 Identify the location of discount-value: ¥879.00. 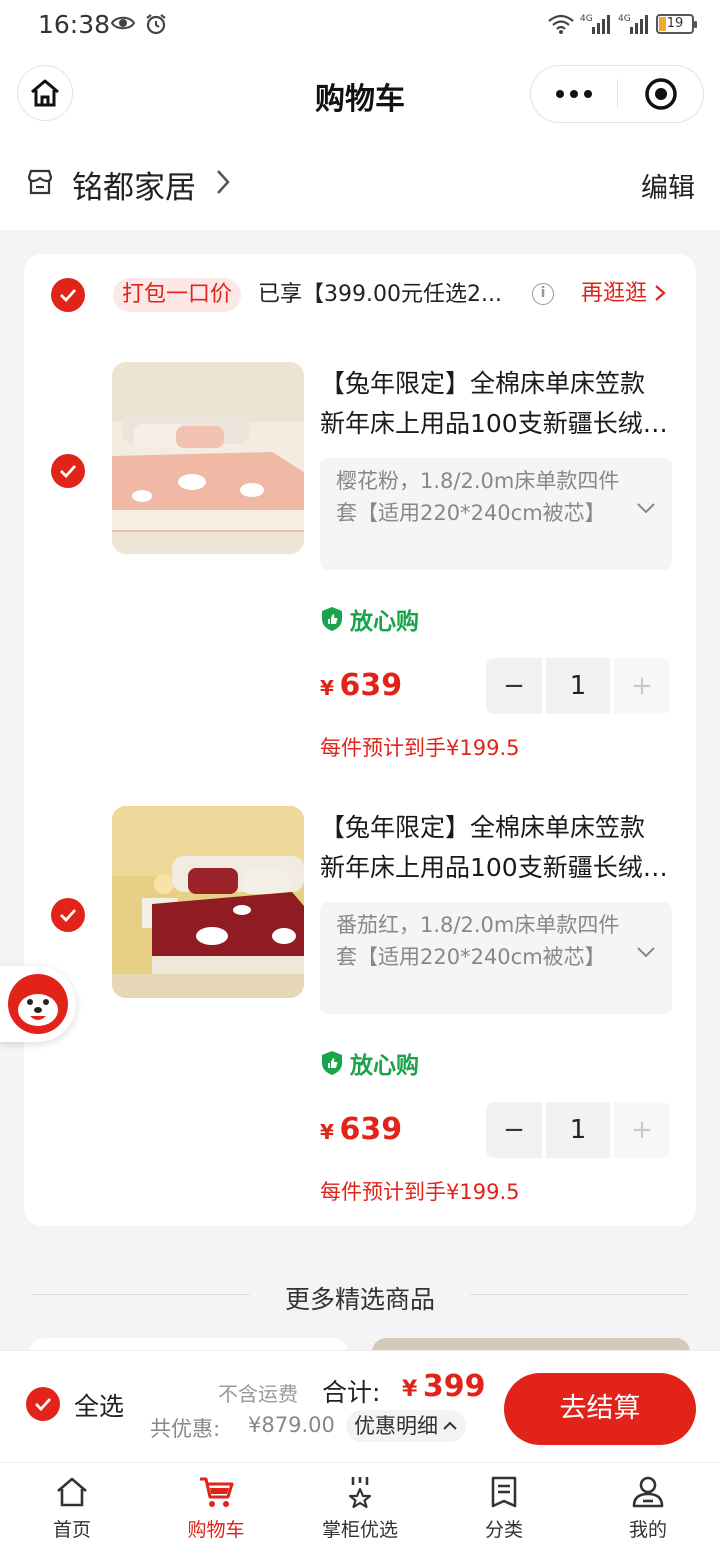
(291, 1425).